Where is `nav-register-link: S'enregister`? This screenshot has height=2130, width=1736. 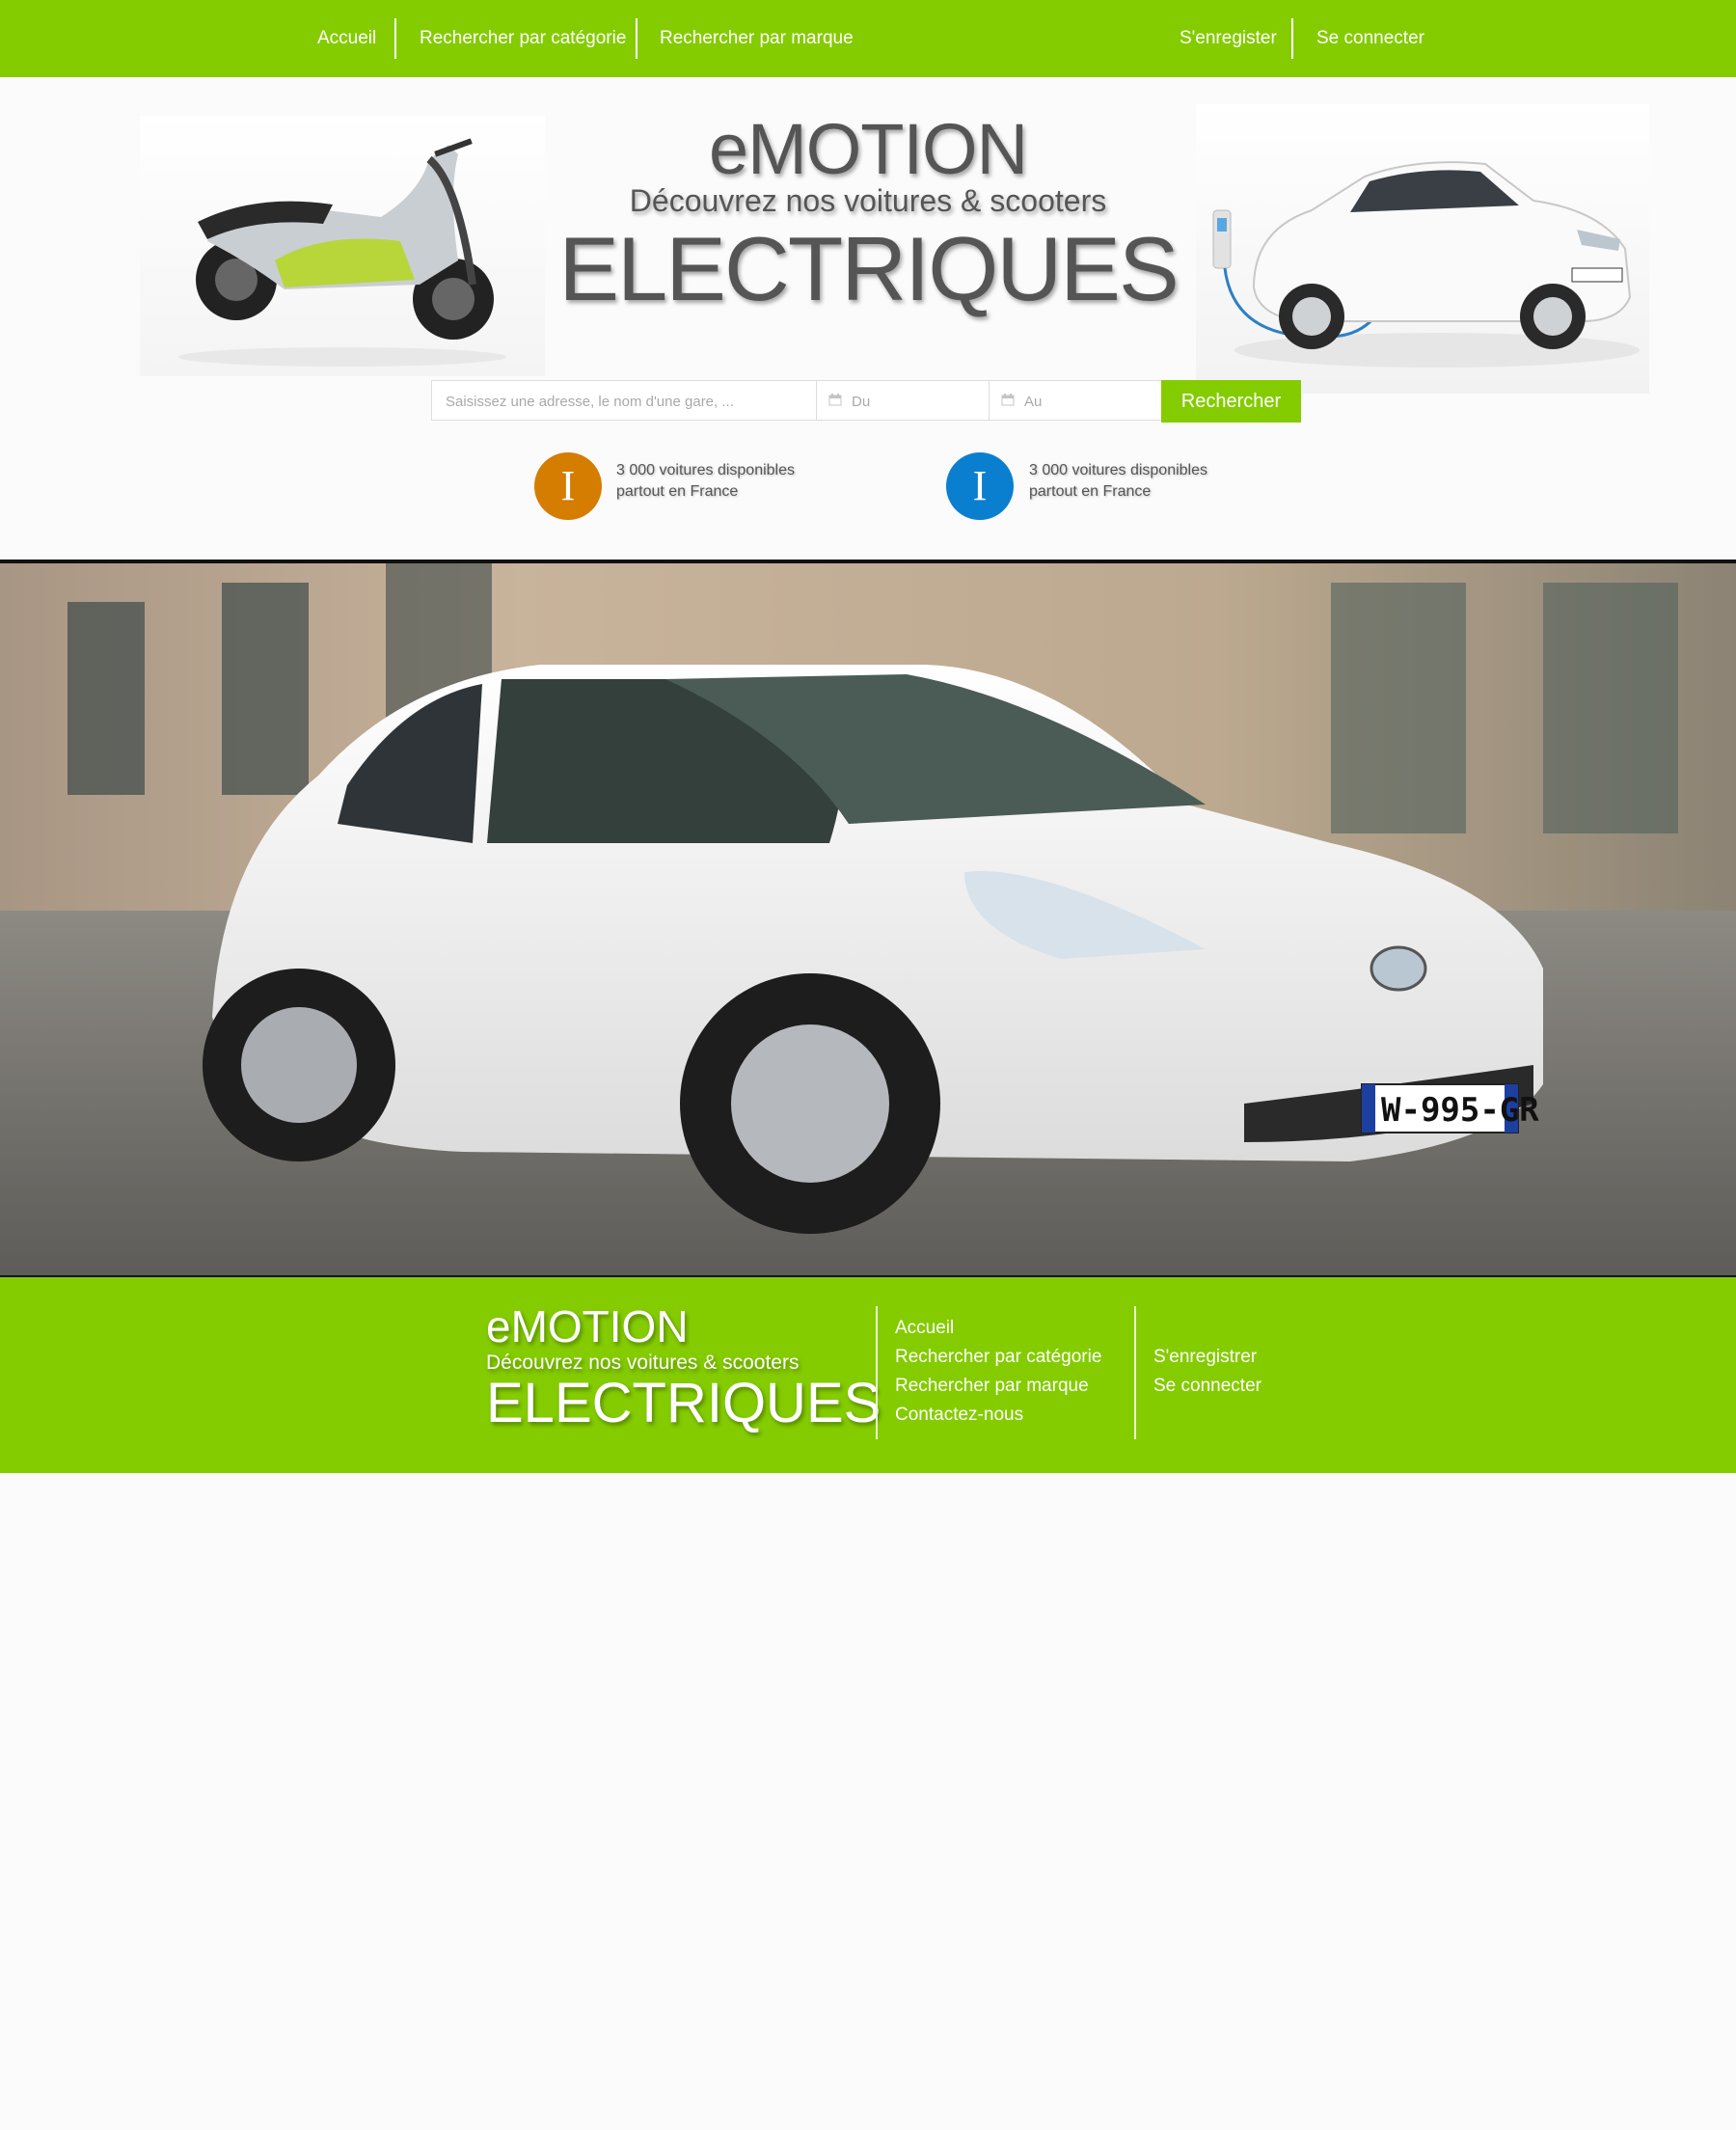
nav-register-link: S'enregister is located at coordinates (1228, 38).